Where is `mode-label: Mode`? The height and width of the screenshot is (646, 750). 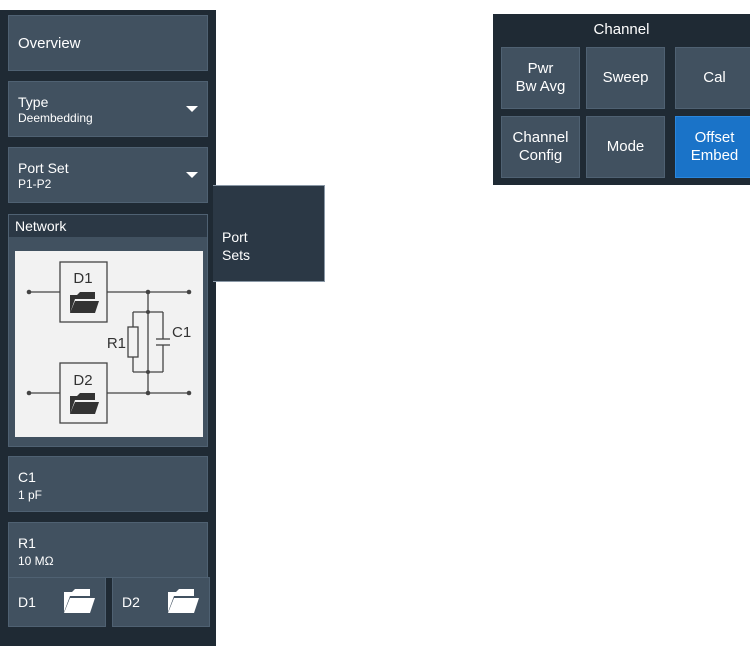 mode-label: Mode is located at coordinates (625, 146).